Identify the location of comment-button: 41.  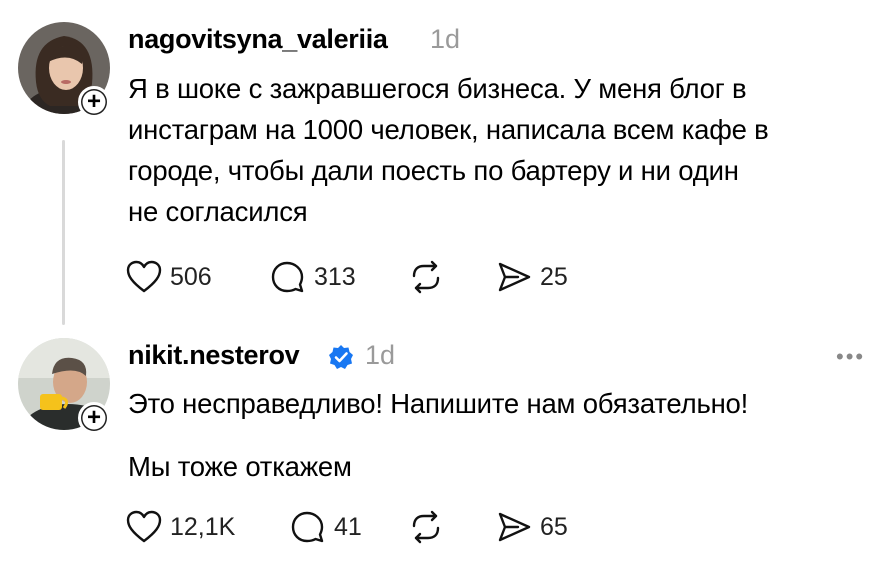
(326, 527).